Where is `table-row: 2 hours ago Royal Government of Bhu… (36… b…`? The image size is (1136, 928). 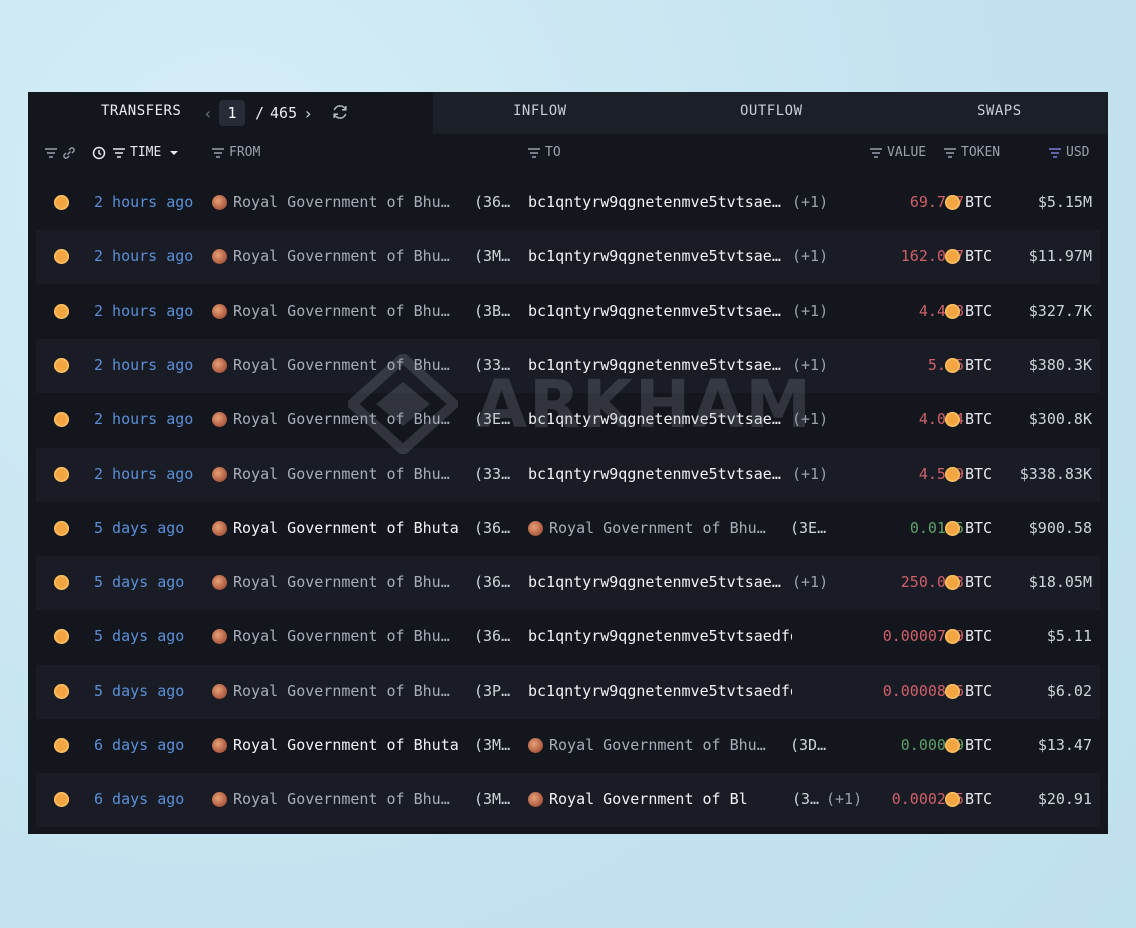
table-row: 2 hours ago Royal Government of Bhu… (36… b… is located at coordinates (568, 203).